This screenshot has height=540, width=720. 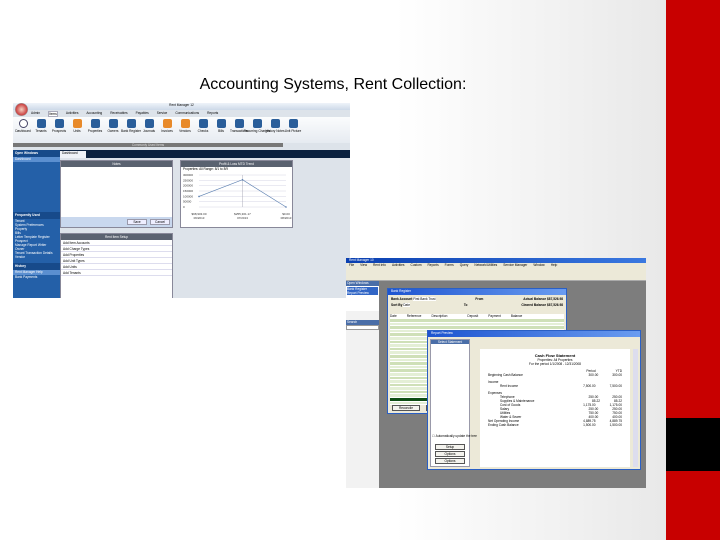 What do you see at coordinates (77, 123) in the screenshot?
I see `units-icon` at bounding box center [77, 123].